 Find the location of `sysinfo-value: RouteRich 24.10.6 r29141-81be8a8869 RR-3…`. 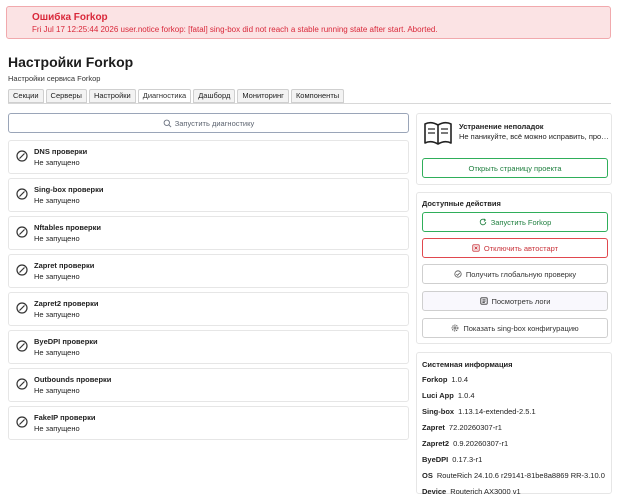

sysinfo-value: RouteRich 24.10.6 r29141-81be8a8869 RR-3… is located at coordinates (520, 475).